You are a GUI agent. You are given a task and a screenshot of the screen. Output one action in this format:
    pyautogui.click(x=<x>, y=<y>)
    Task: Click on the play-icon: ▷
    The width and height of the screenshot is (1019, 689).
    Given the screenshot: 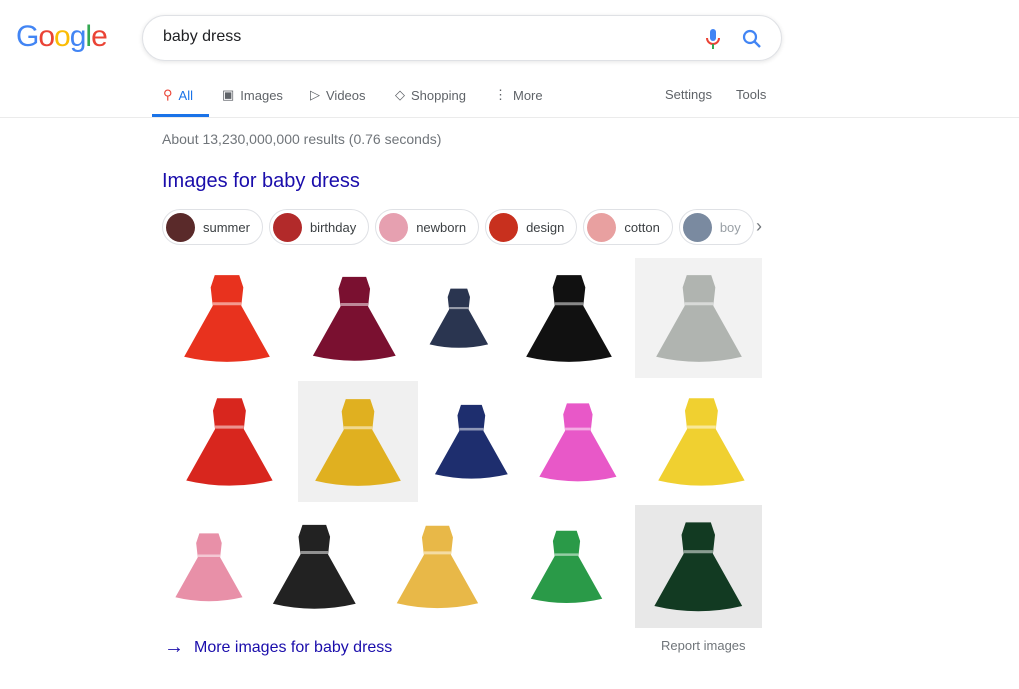 What is the action you would take?
    pyautogui.click(x=315, y=94)
    